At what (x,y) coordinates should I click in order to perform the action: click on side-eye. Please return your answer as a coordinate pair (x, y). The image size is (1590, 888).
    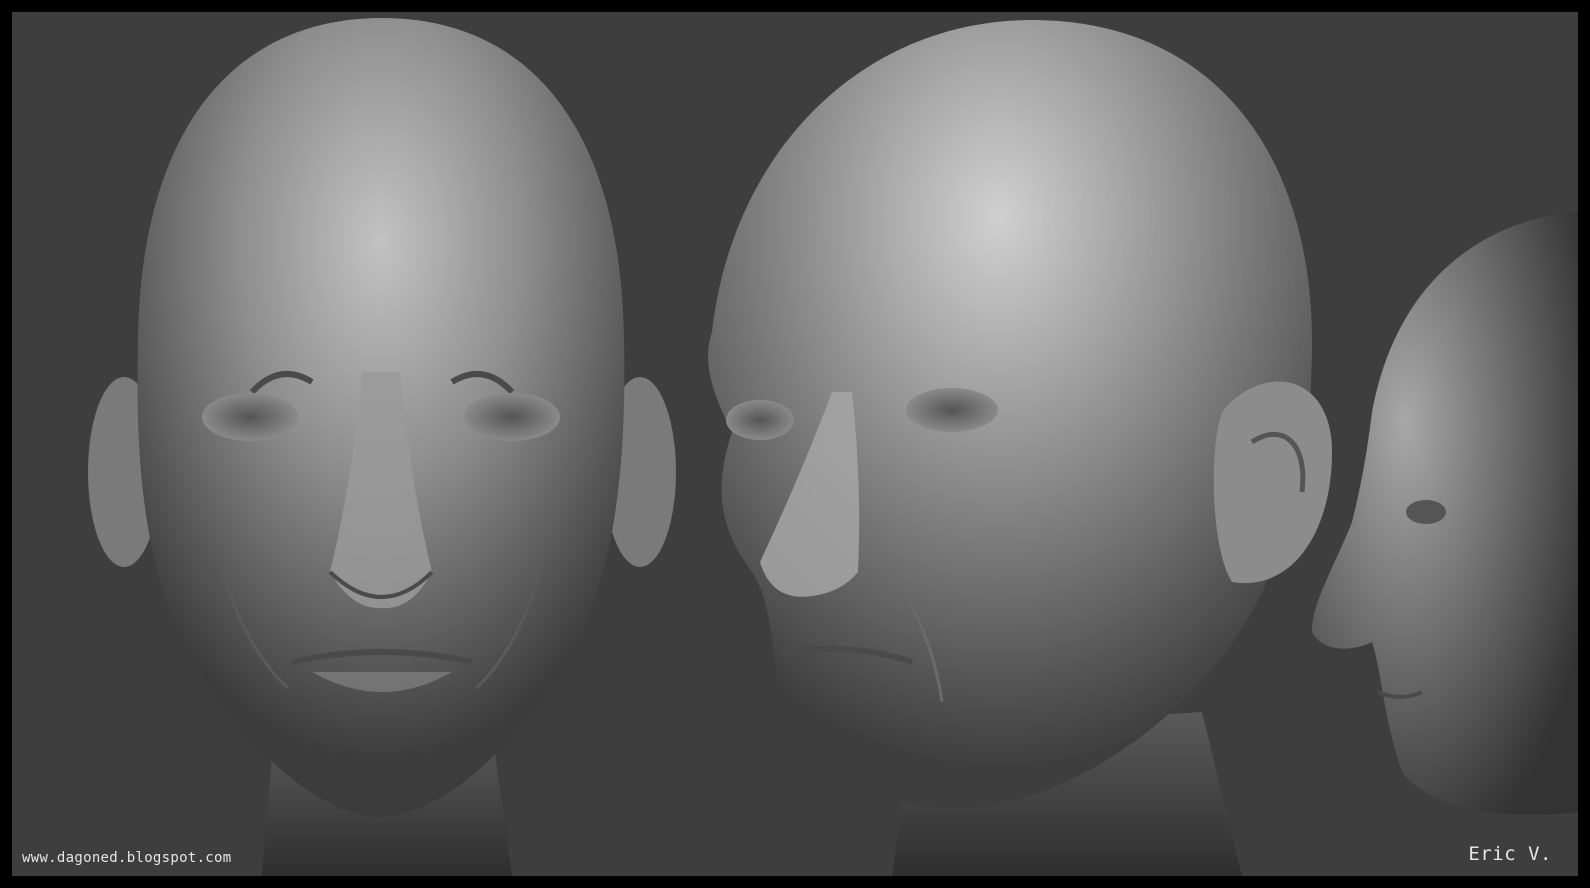
    Looking at the image, I should click on (1426, 512).